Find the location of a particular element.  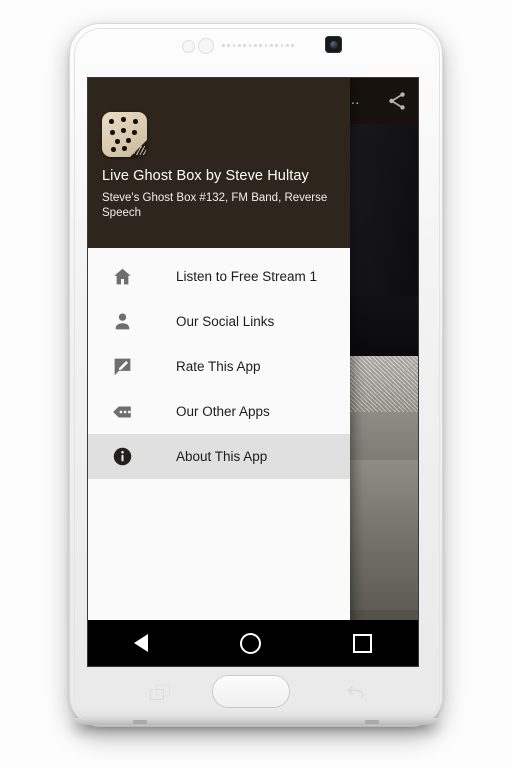

hardware-recents-key is located at coordinates (160, 693).